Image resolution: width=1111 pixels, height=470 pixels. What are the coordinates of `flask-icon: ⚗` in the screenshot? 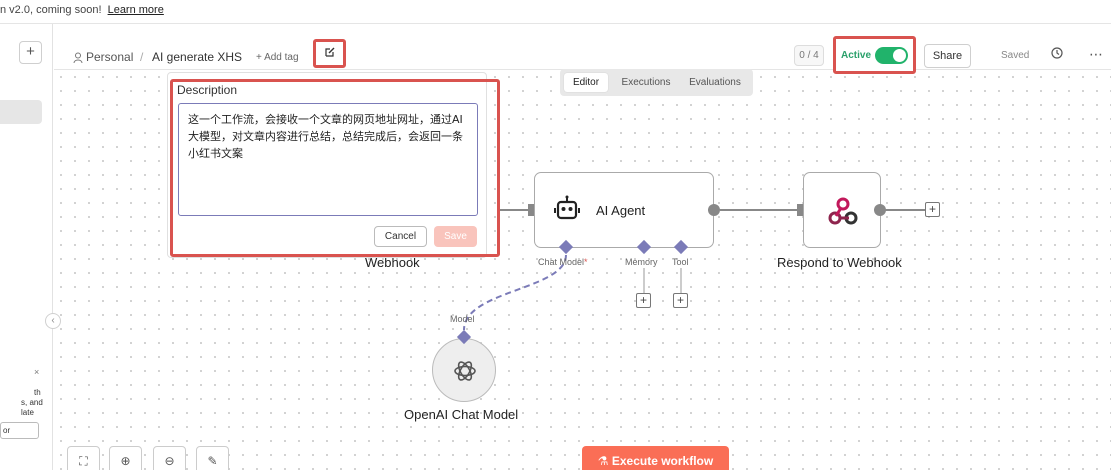 It's located at (603, 461).